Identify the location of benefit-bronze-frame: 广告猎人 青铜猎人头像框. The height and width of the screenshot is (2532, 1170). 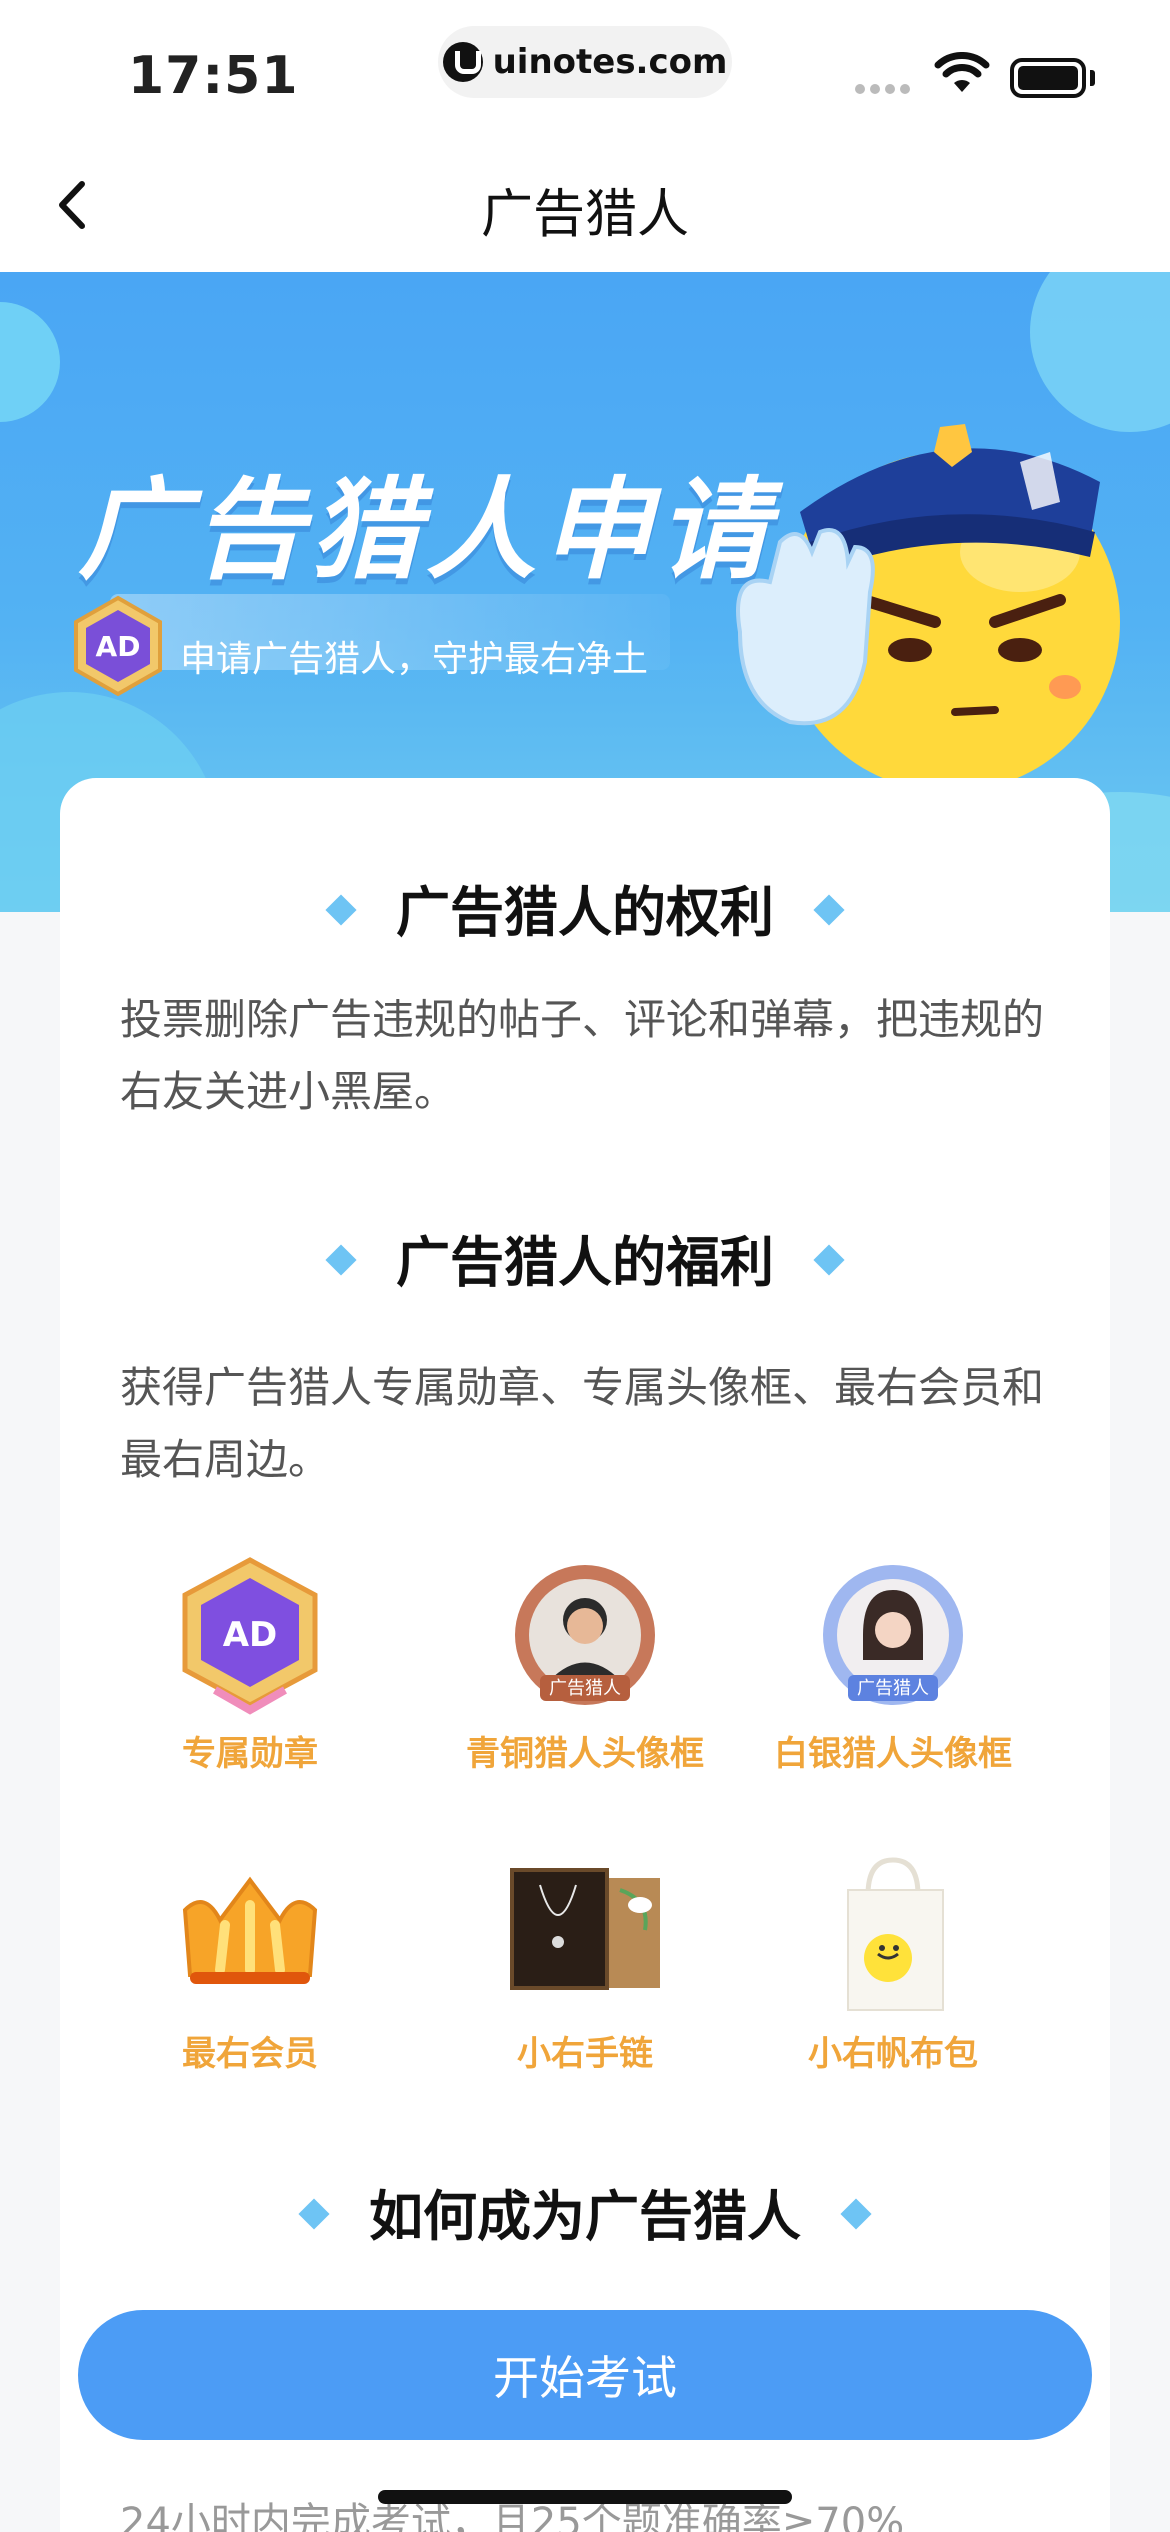
(585, 1662).